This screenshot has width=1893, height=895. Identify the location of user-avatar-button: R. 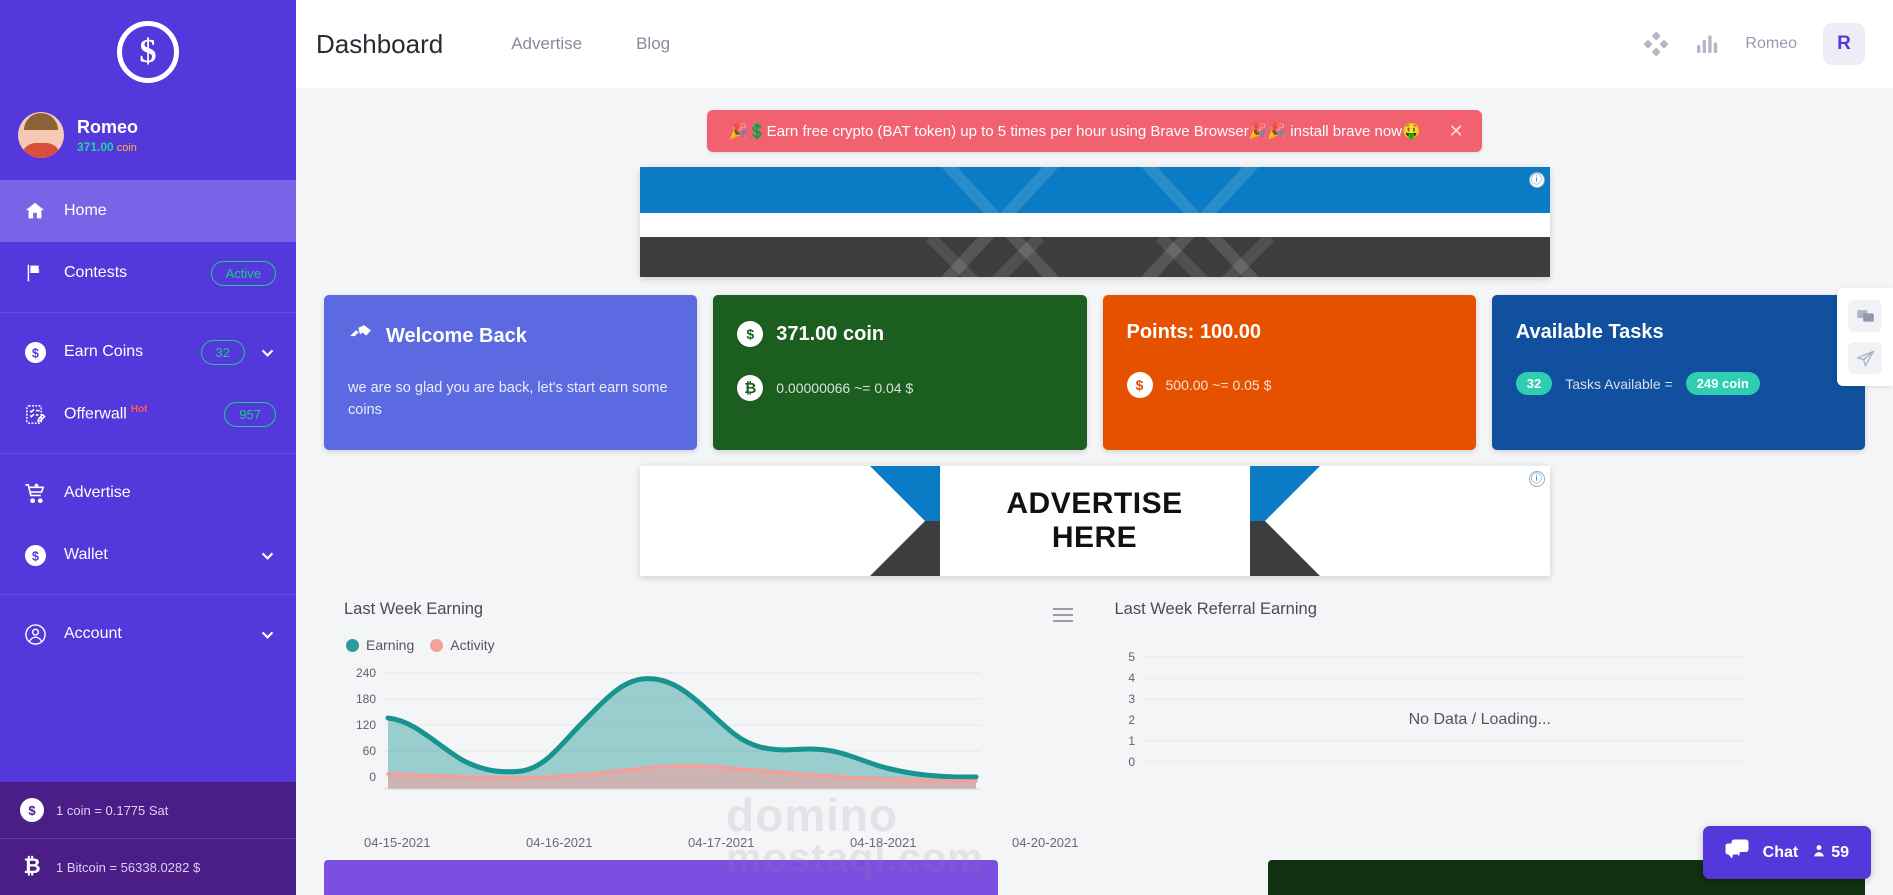
(1844, 44).